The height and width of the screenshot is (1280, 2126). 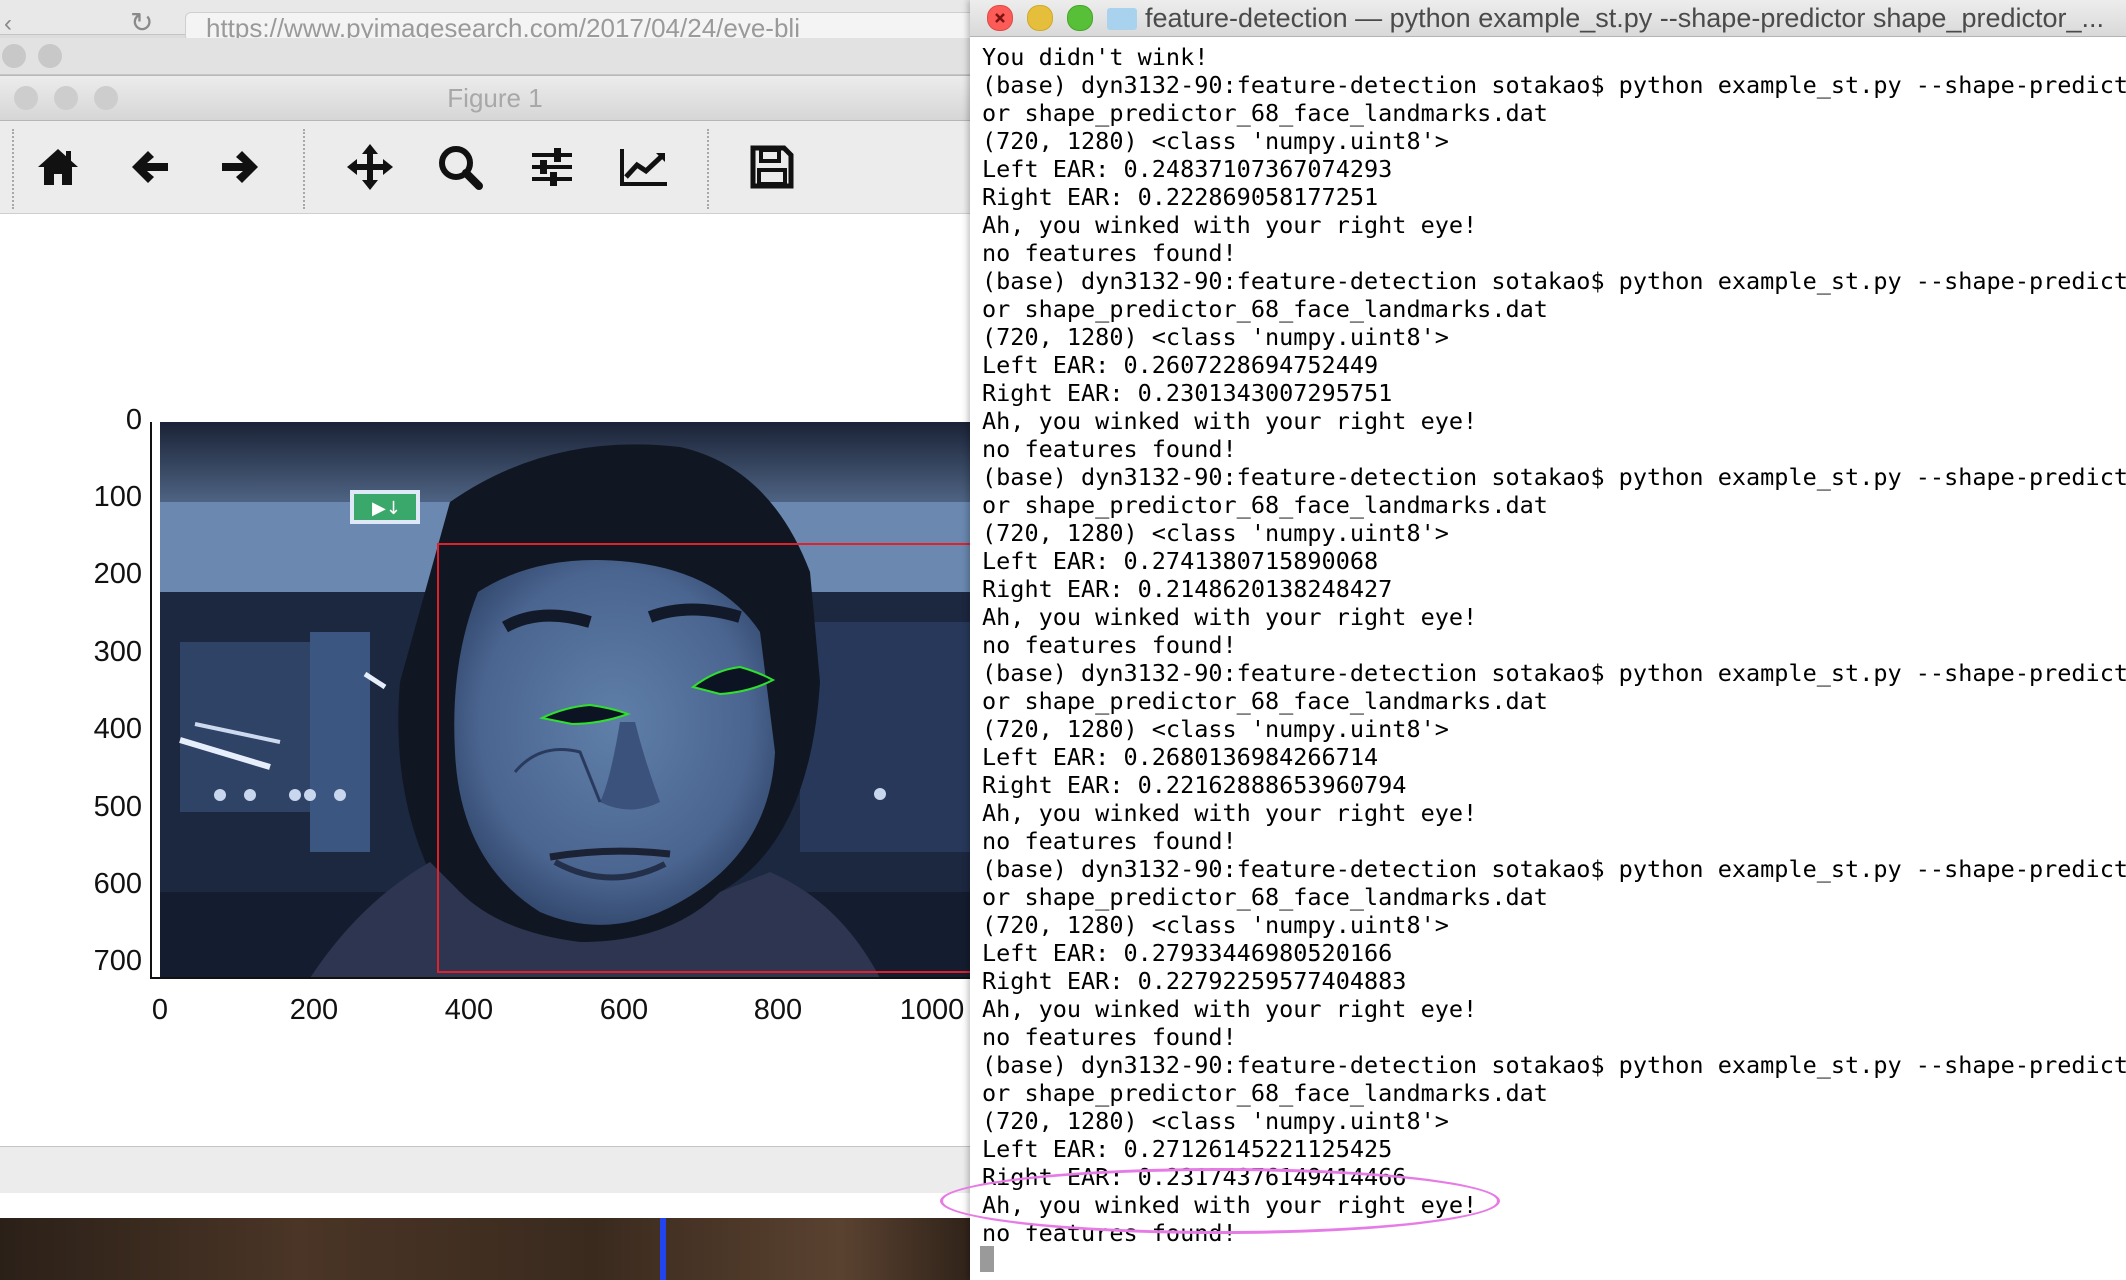 What do you see at coordinates (570, 978) in the screenshot?
I see `x-axis-line` at bounding box center [570, 978].